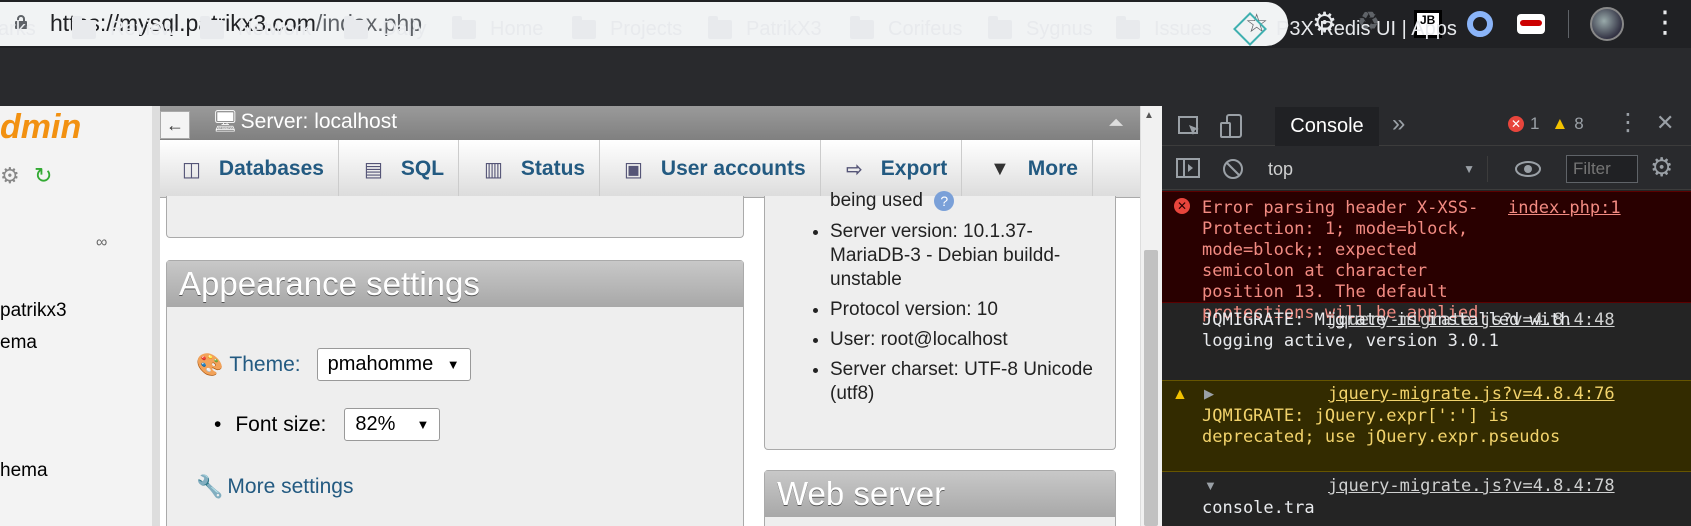 Image resolution: width=1691 pixels, height=526 pixels. I want to click on bookmark-item: Network, so click(255, 29).